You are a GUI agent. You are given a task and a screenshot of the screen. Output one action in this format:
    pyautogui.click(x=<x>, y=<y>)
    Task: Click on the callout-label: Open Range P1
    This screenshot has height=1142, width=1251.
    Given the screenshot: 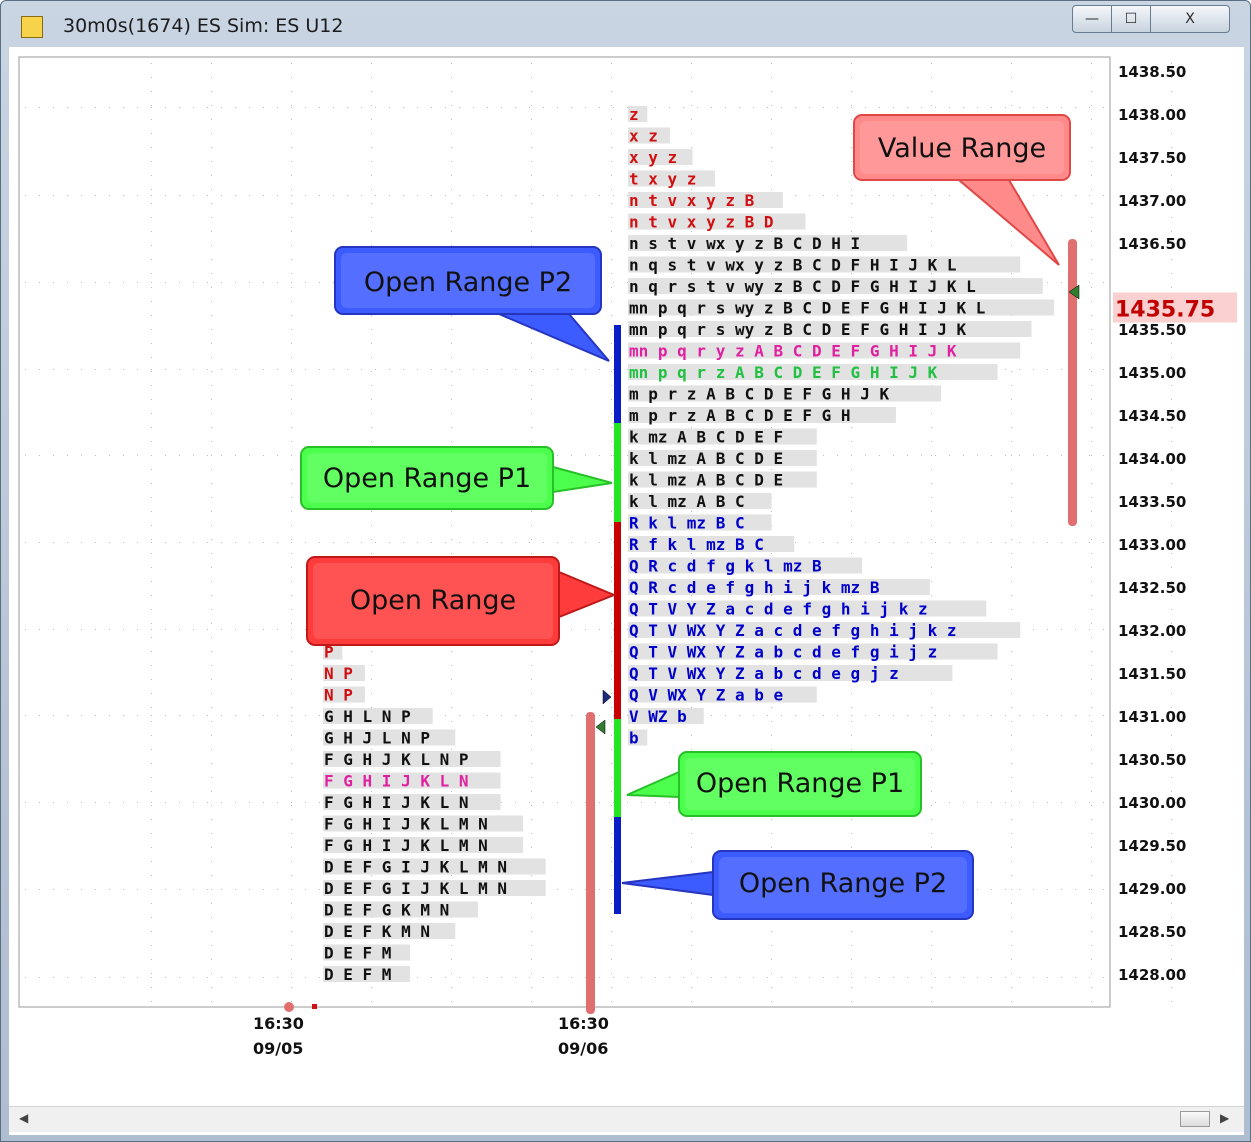 What is the action you would take?
    pyautogui.click(x=800, y=783)
    